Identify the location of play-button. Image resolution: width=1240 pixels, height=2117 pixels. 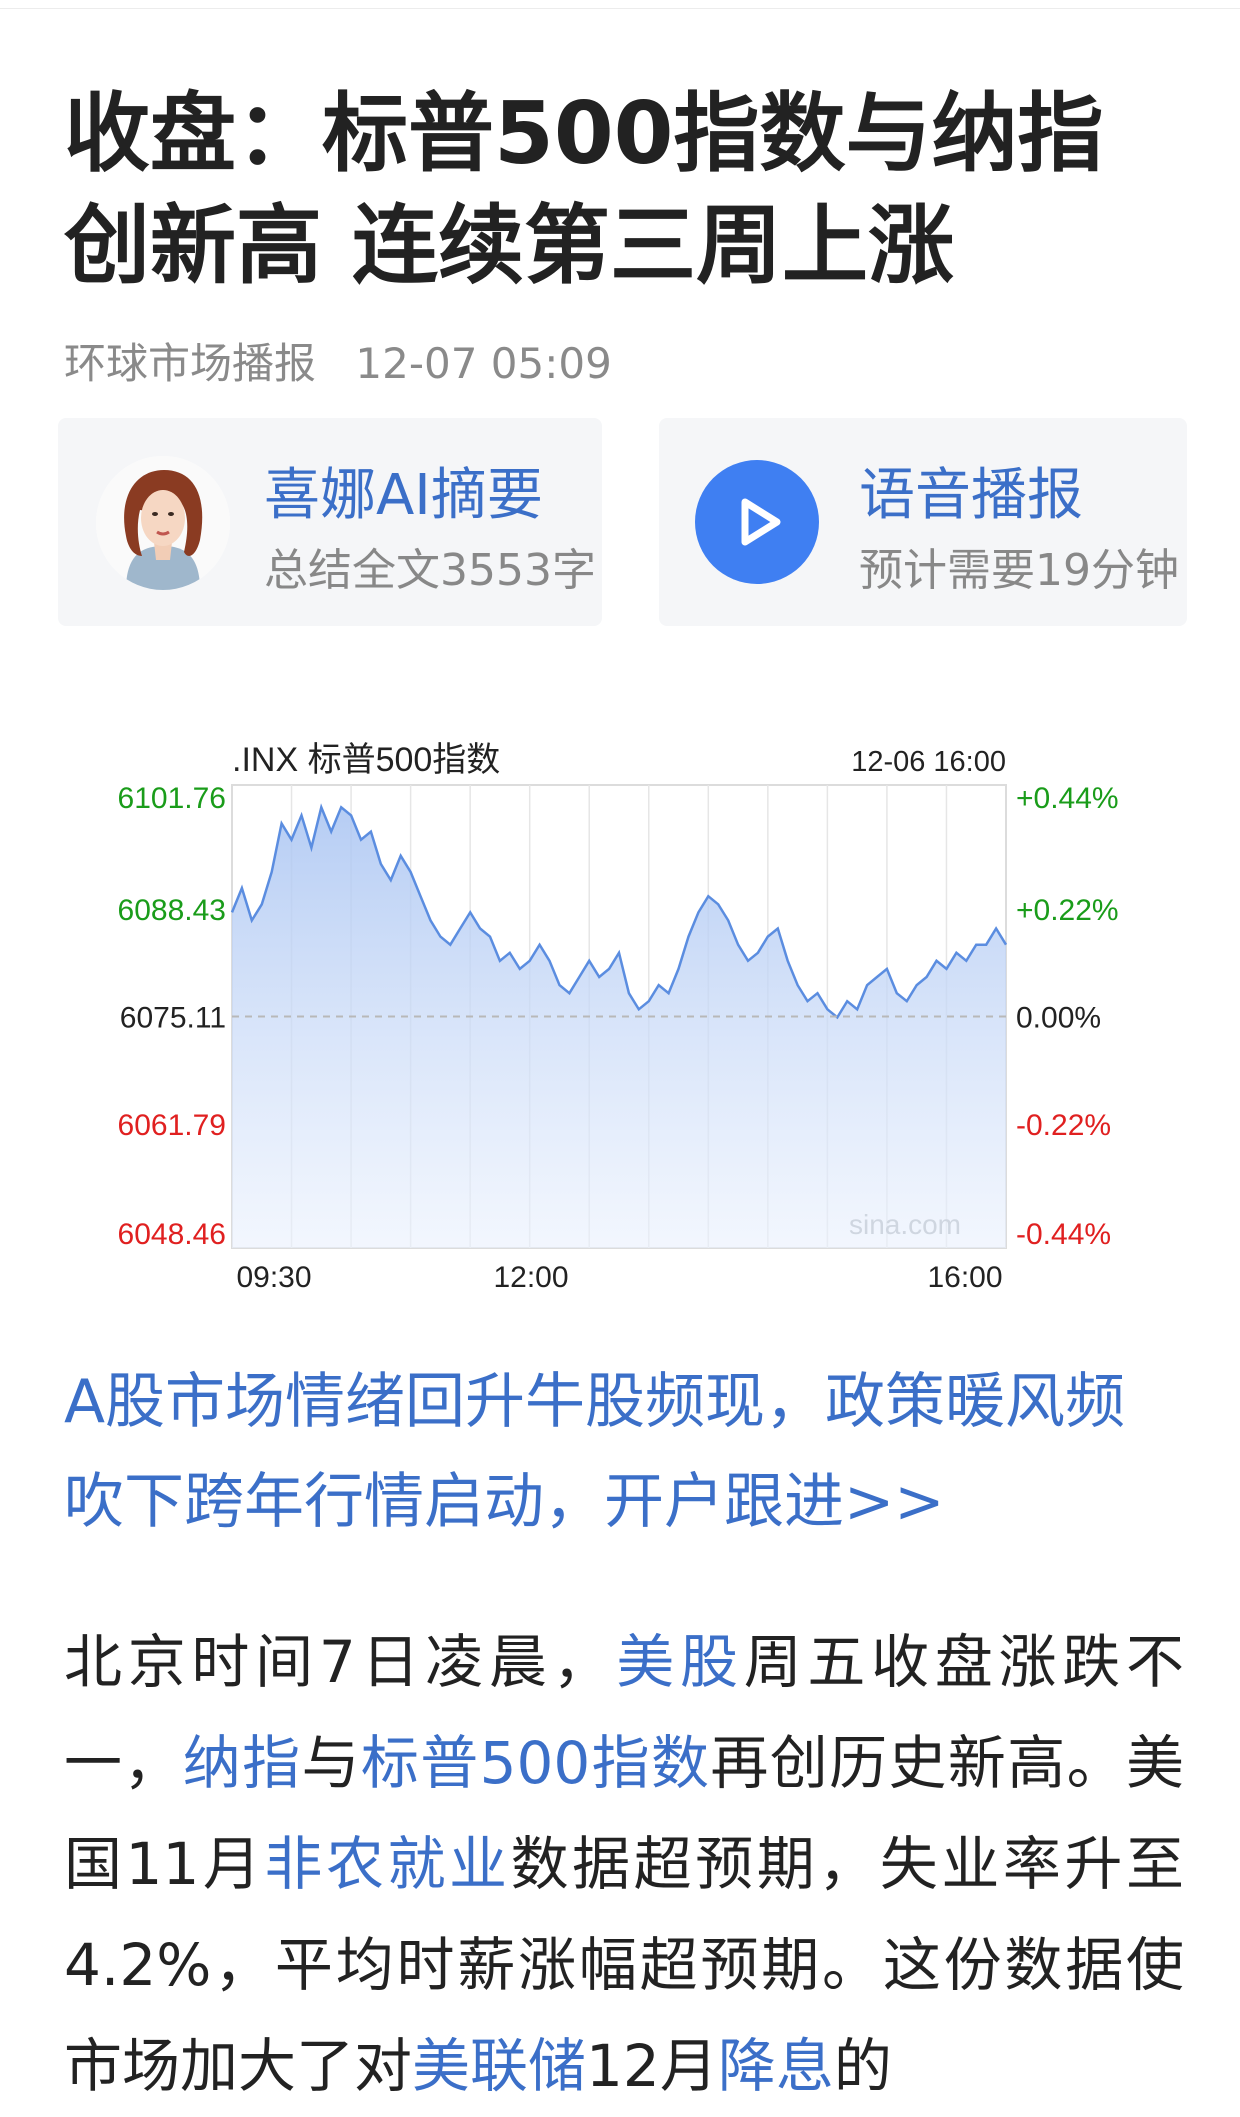
(757, 522).